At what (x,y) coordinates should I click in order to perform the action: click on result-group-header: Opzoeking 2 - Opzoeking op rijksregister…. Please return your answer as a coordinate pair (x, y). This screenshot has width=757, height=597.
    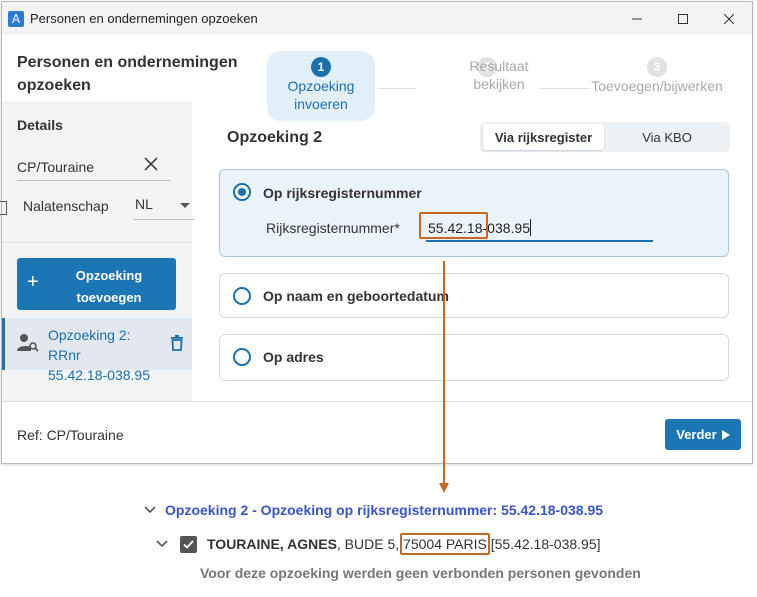
    Looking at the image, I should click on (373, 510).